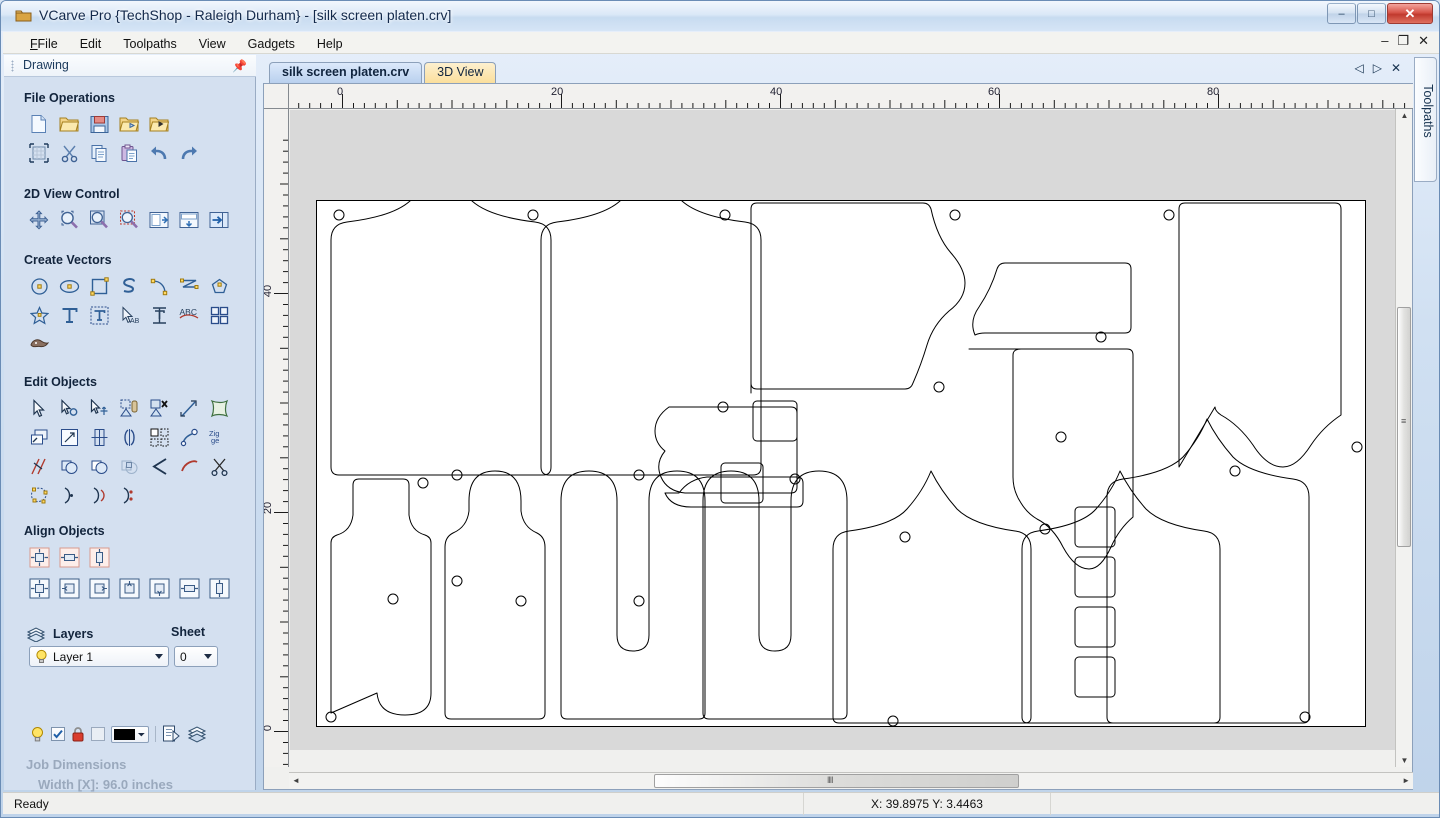 The width and height of the screenshot is (1440, 818). Describe the element at coordinates (271, 44) in the screenshot. I see `menu-gadgets: Gadgets` at that location.